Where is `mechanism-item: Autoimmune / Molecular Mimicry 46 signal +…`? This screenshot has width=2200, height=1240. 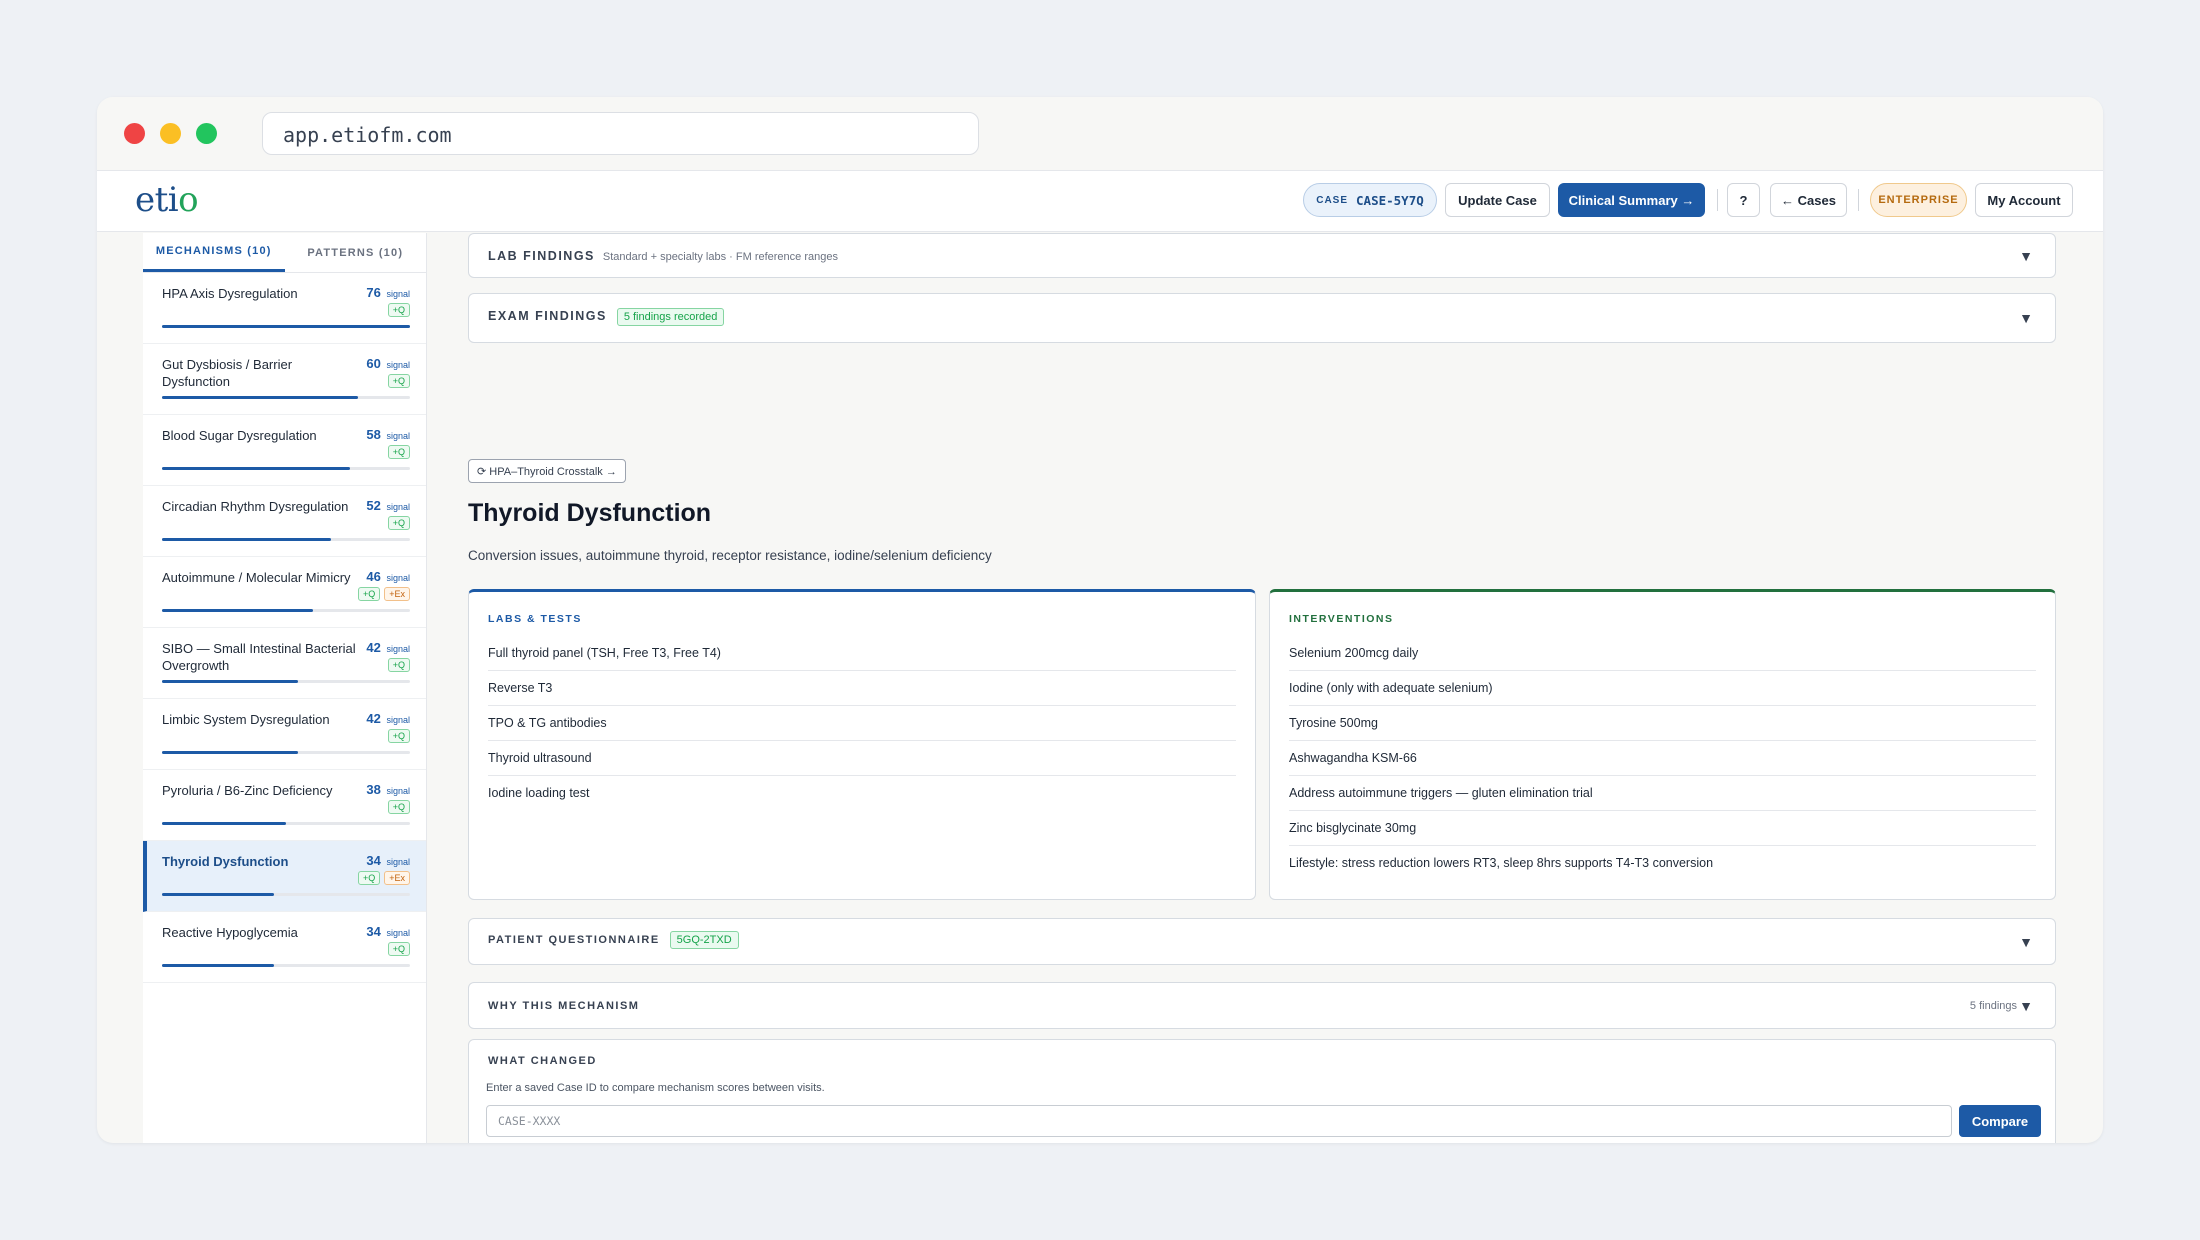
mechanism-item: Autoimmune / Molecular Mimicry 46 signal +… is located at coordinates (284, 592).